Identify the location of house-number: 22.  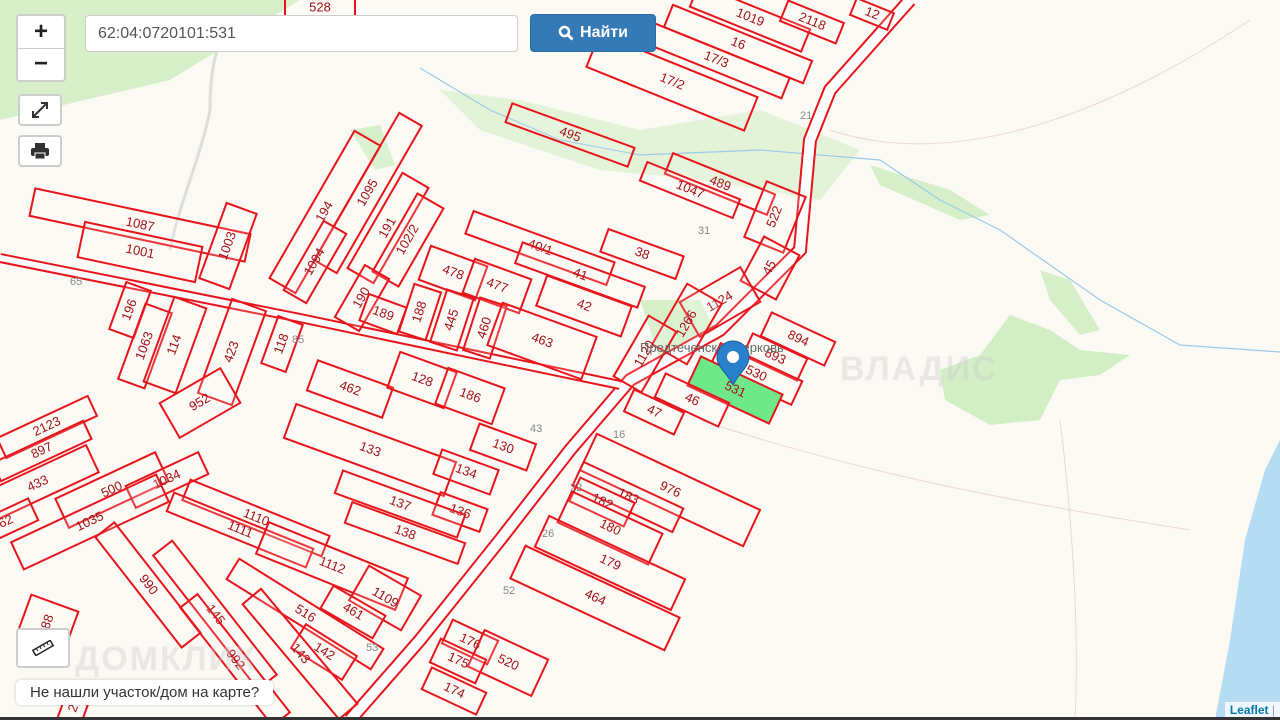
(576, 488).